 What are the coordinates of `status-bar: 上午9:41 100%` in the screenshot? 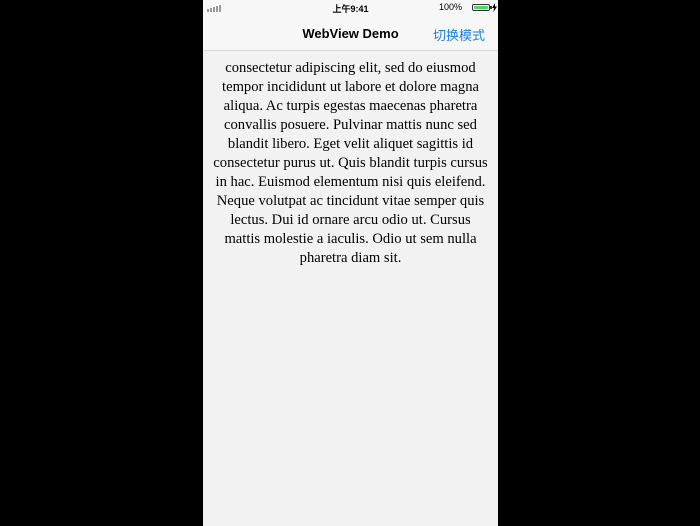 It's located at (350, 8).